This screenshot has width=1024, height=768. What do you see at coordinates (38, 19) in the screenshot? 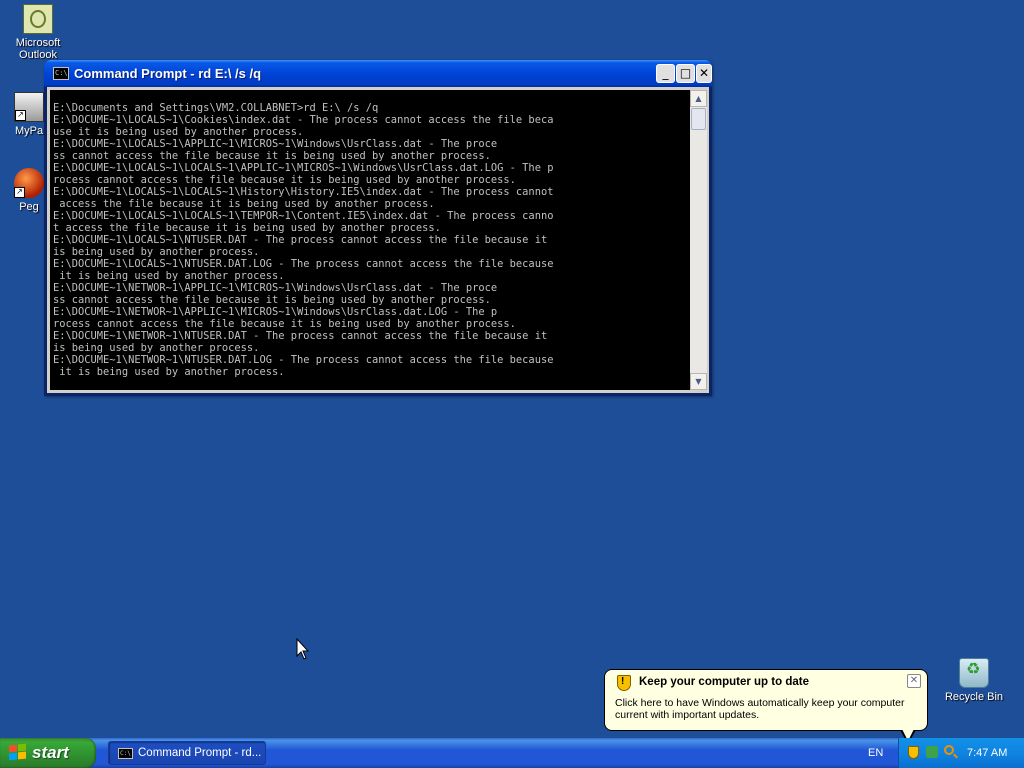
I see `outlook-icon` at bounding box center [38, 19].